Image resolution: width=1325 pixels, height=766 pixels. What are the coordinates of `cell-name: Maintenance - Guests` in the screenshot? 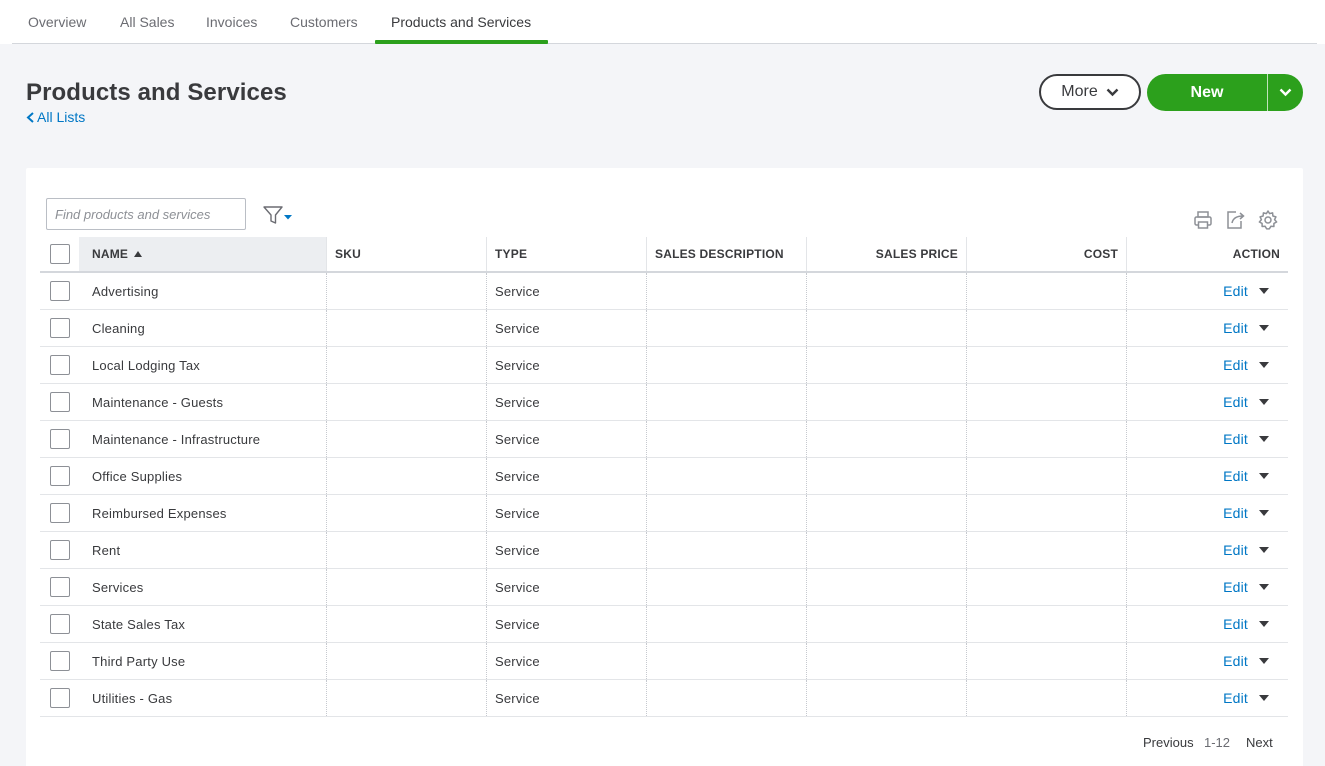 It's located at (203, 402).